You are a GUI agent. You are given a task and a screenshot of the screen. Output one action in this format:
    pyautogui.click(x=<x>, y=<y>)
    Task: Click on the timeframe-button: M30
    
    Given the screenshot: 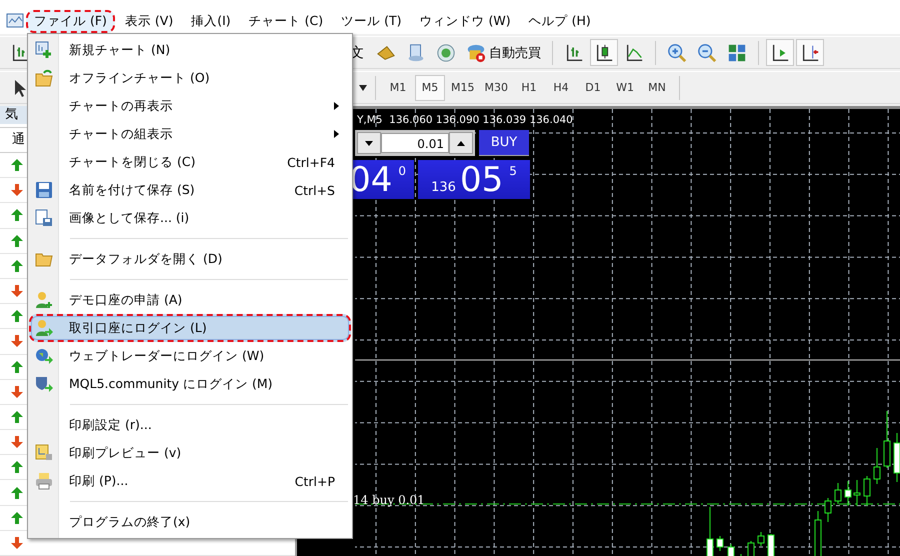 What is the action you would take?
    pyautogui.click(x=496, y=87)
    